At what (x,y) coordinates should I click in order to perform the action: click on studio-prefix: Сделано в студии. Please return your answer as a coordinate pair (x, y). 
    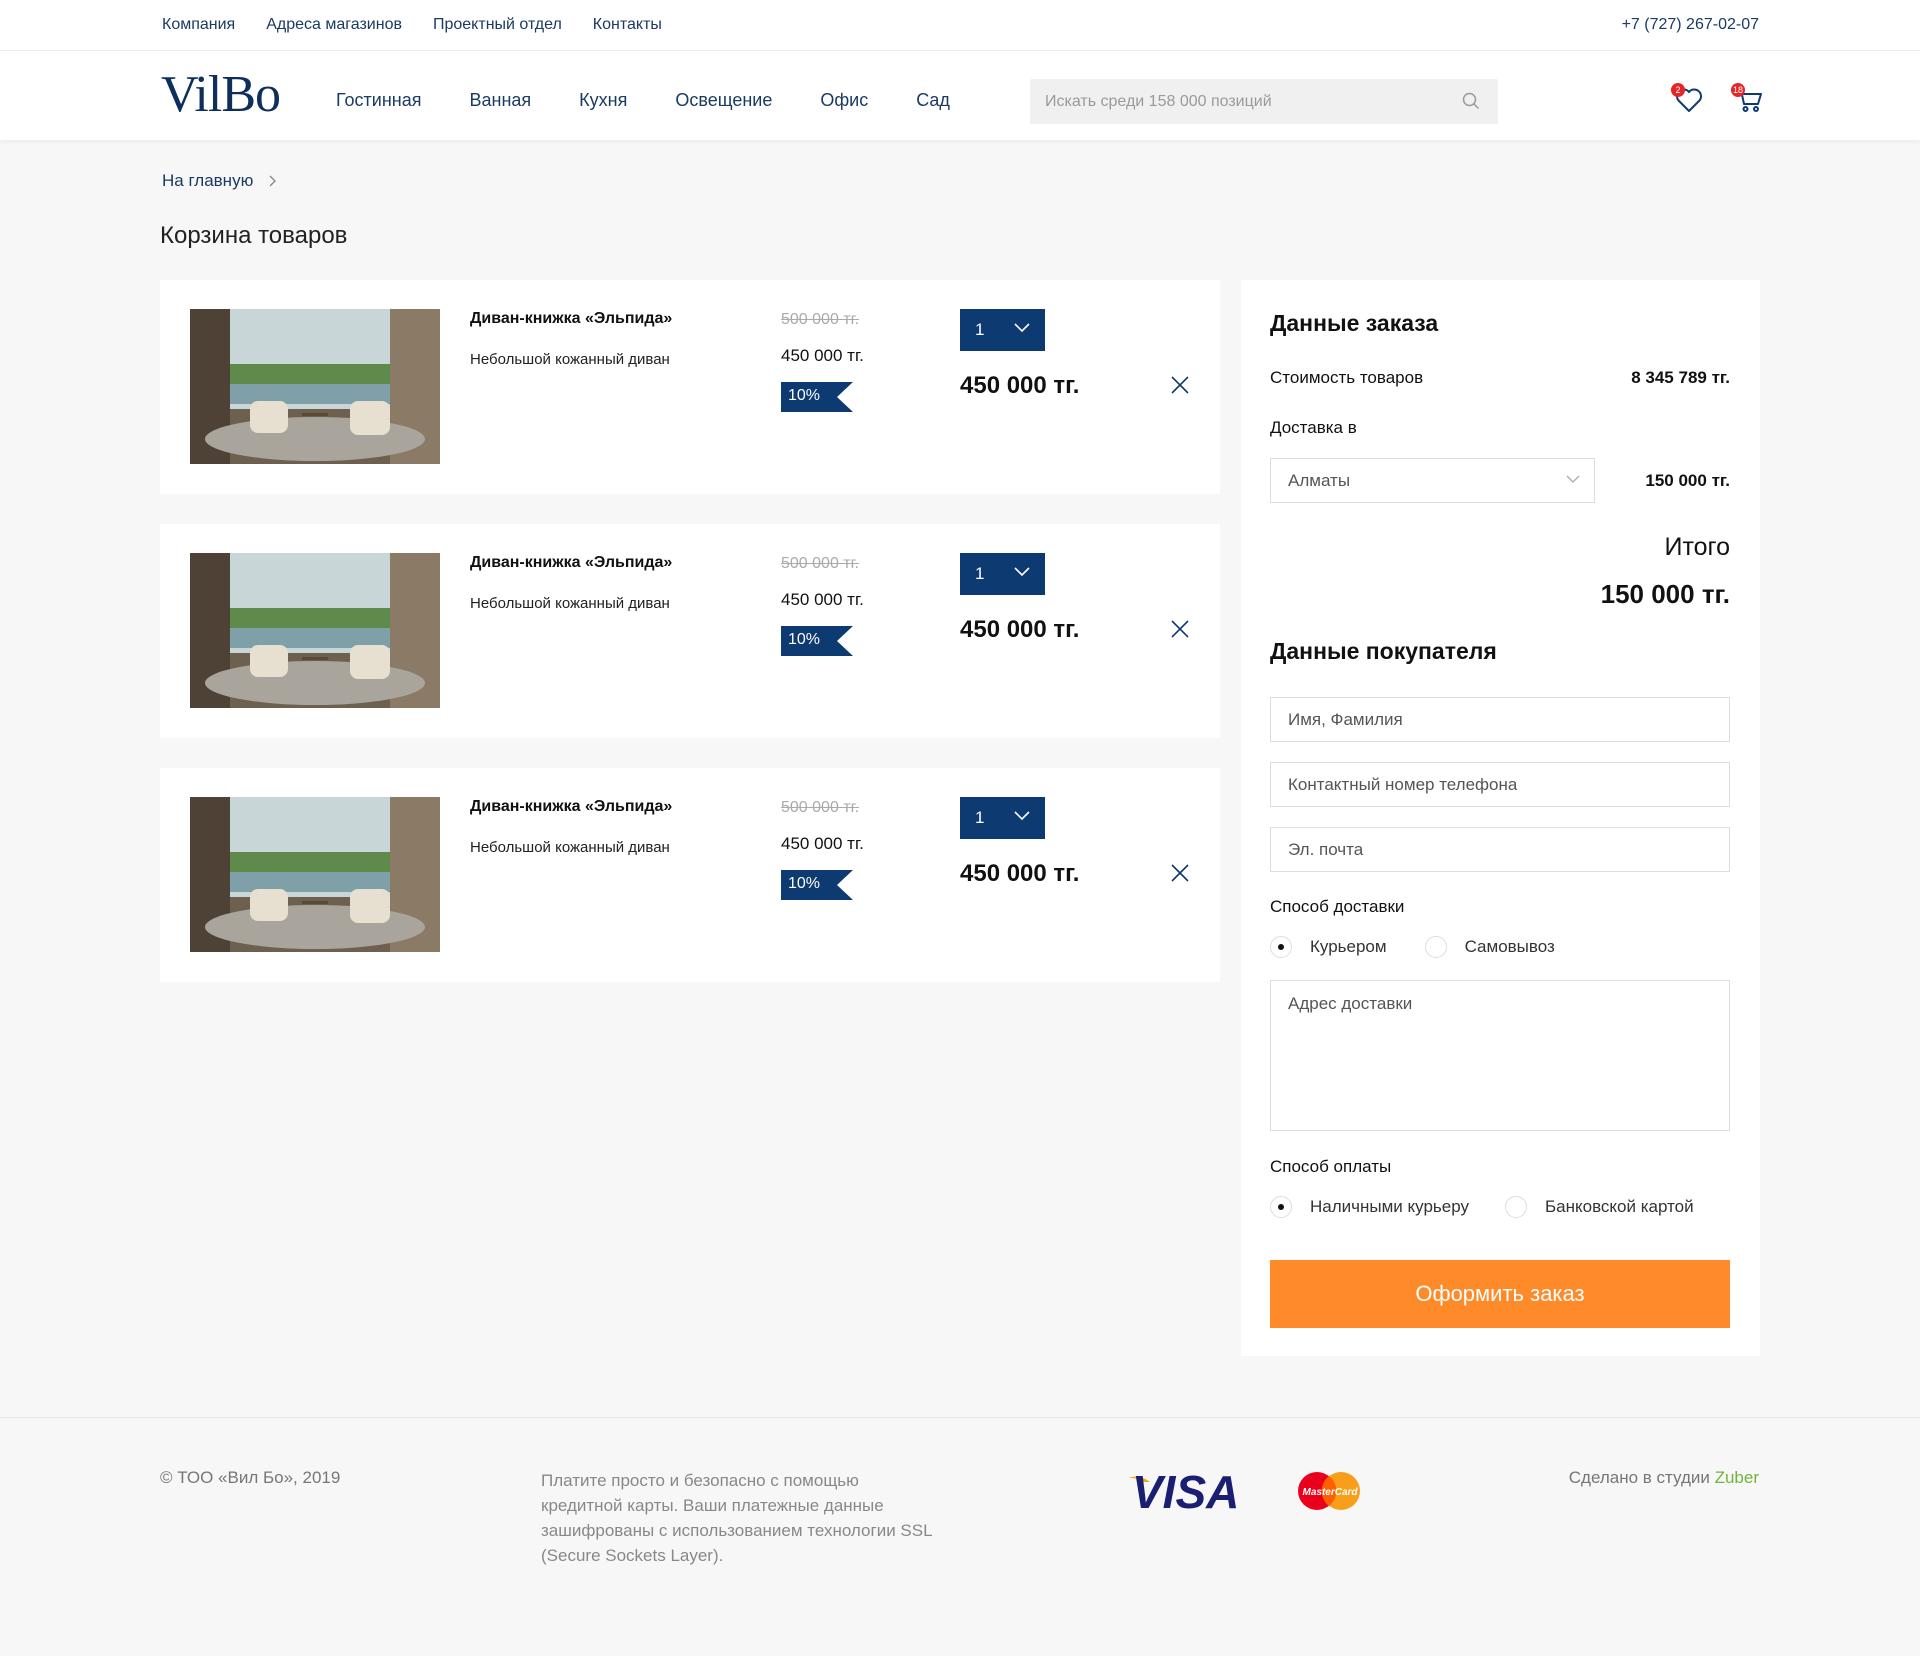
    Looking at the image, I should click on (1641, 1477).